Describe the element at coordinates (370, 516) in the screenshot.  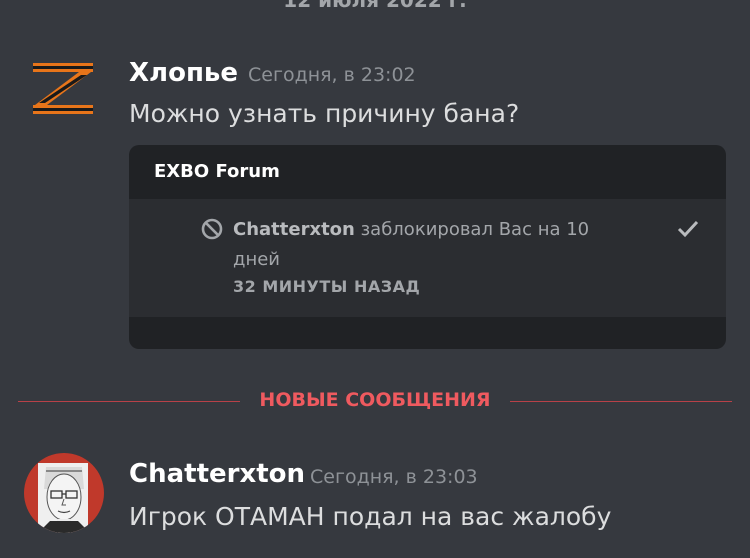
I see `message-content: Игрок ОТАМАН подал на вас жалобу` at that location.